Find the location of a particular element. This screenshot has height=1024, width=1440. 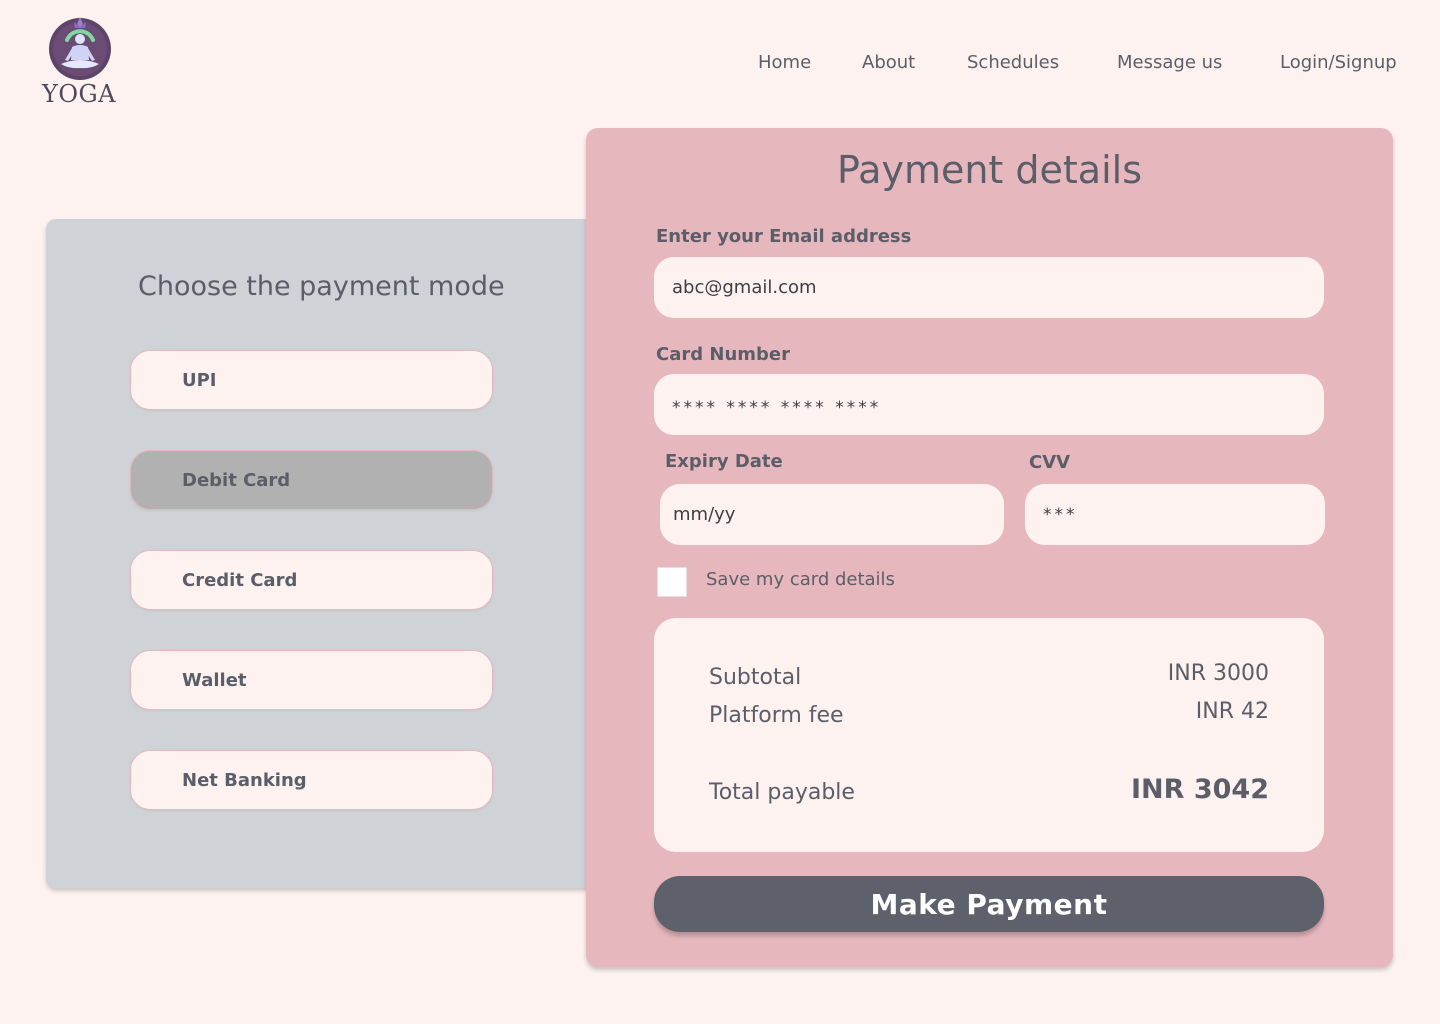

expiry-date-input: mm/yy is located at coordinates (832, 514).